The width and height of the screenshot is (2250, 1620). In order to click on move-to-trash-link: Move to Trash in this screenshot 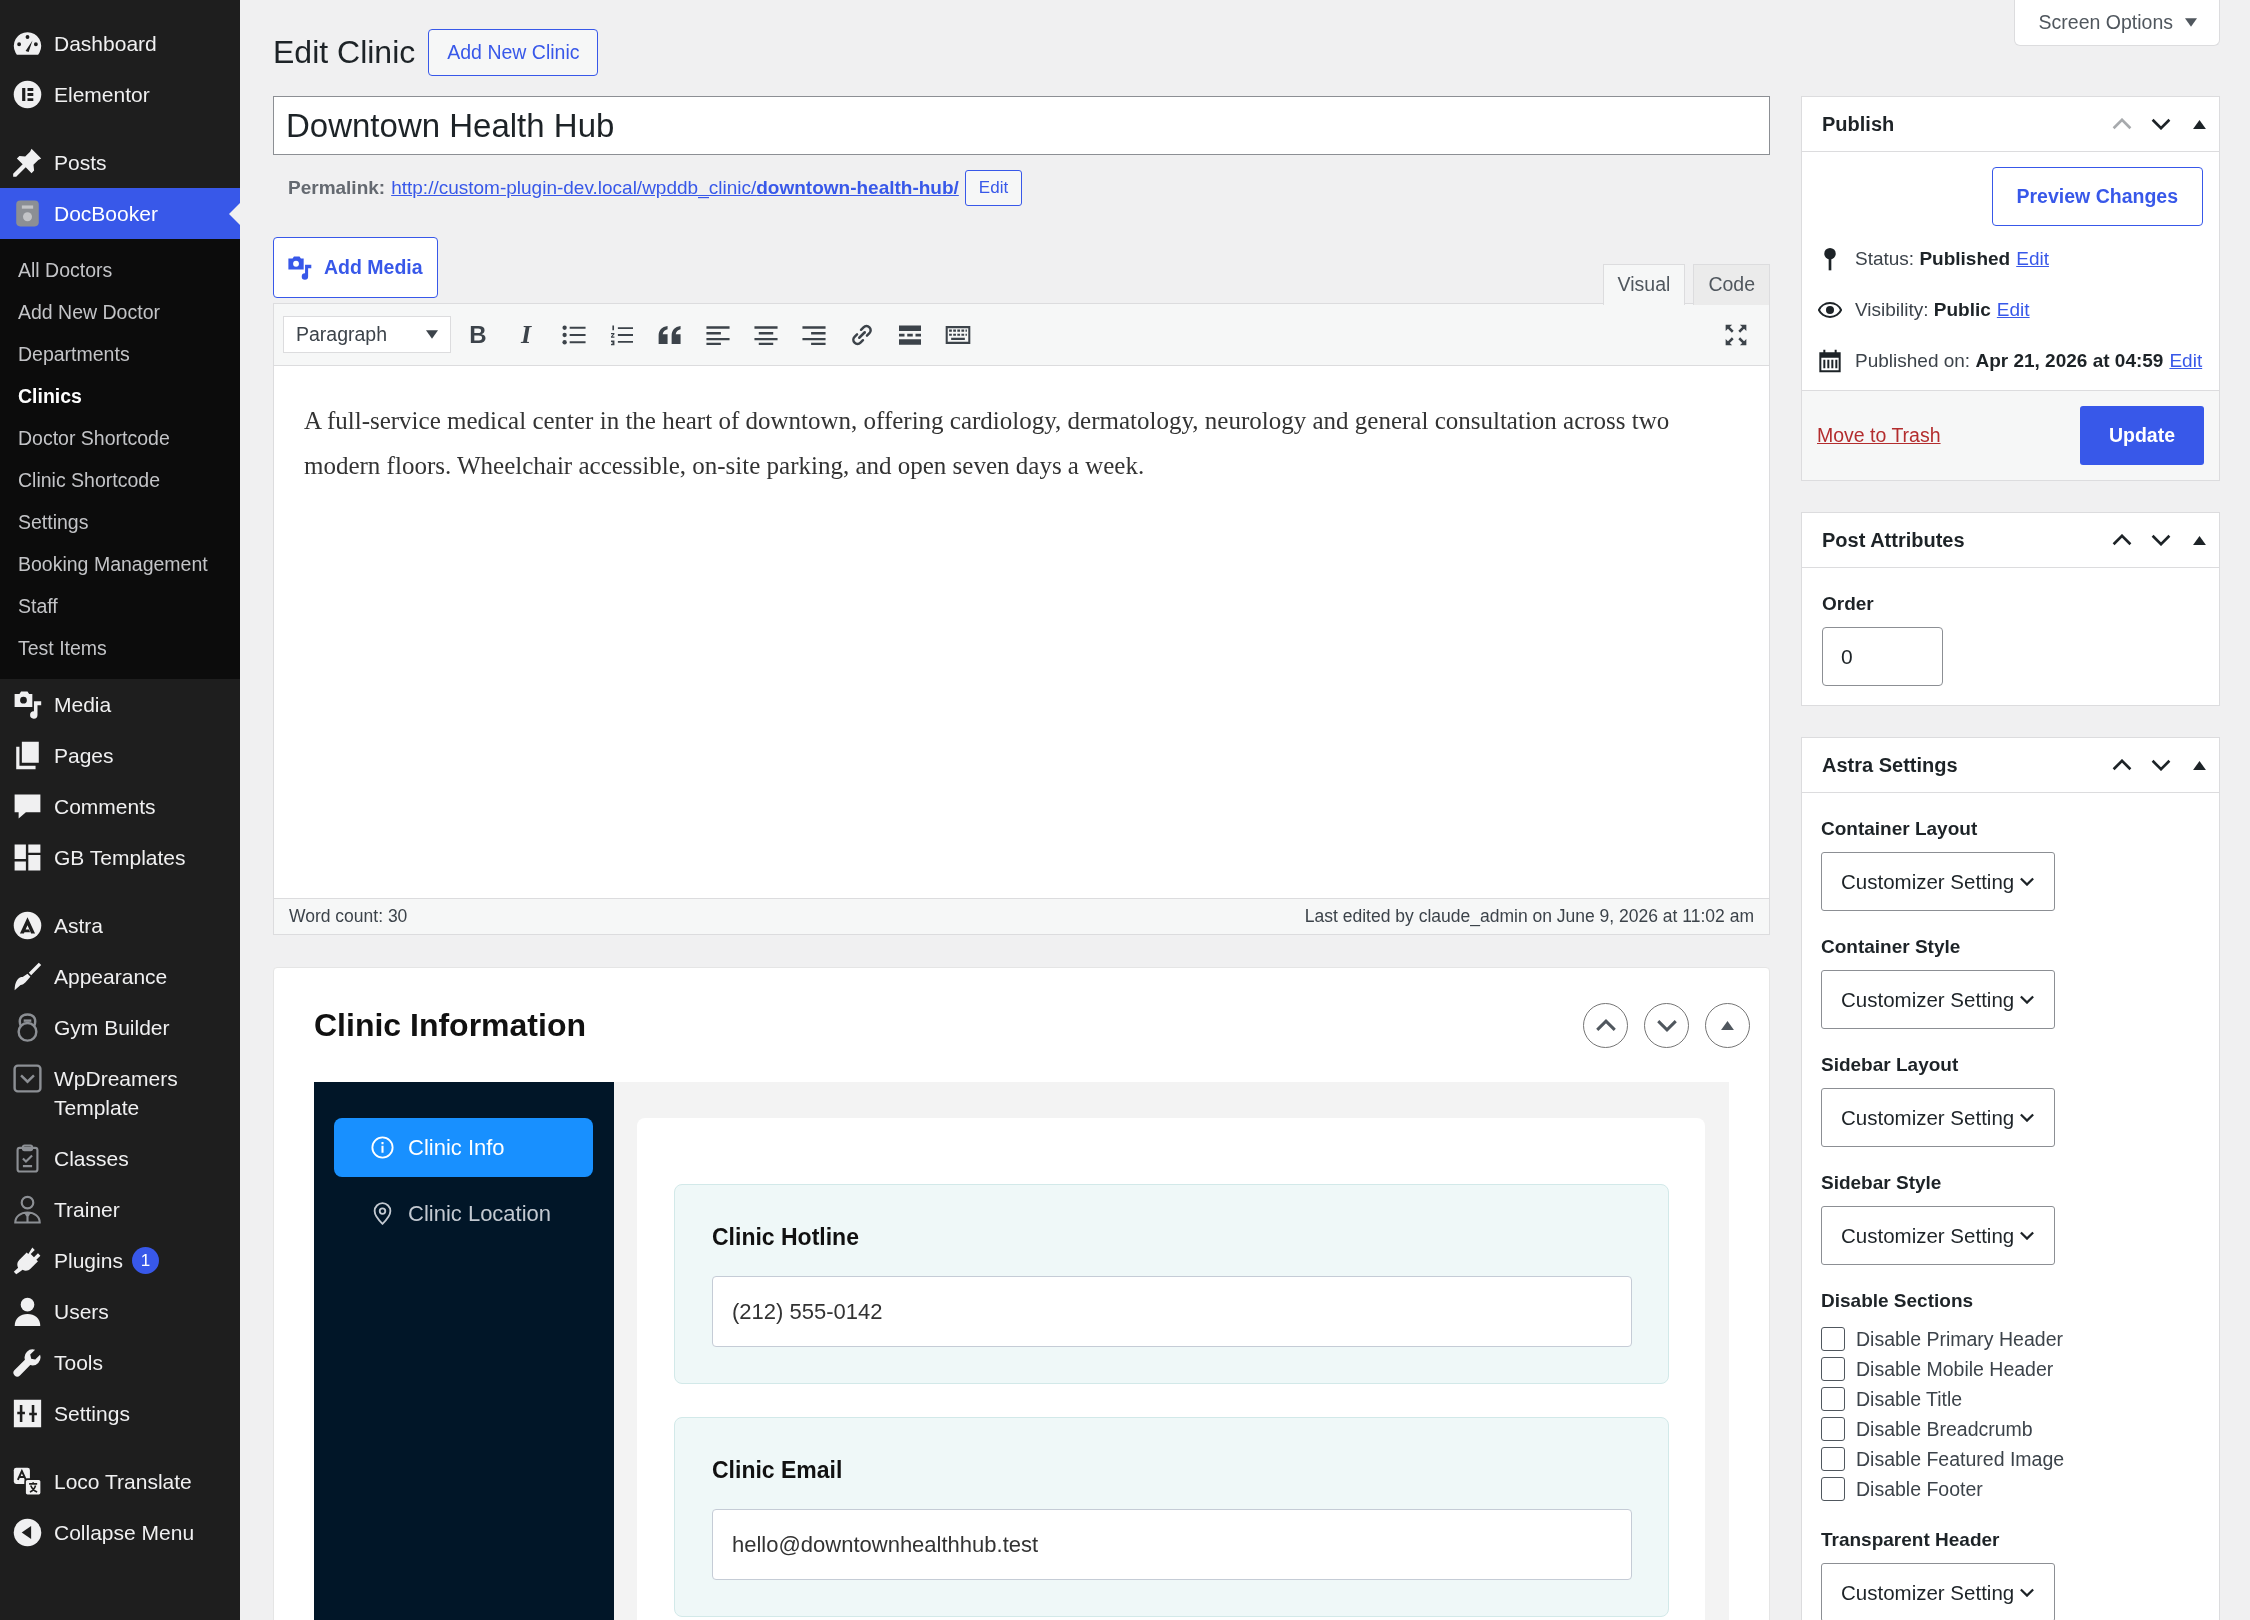, I will do `click(1879, 435)`.